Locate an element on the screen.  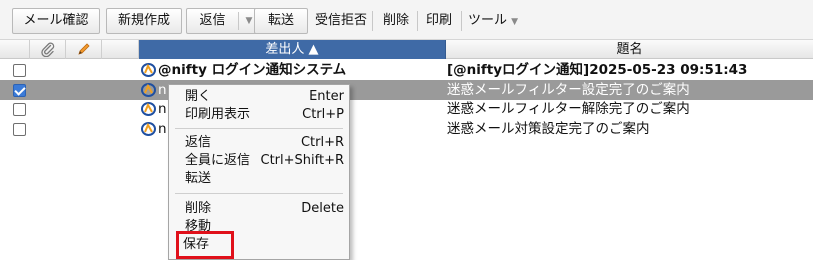
mail-list-header: 差出人 ▲ 題名 is located at coordinates (406, 49).